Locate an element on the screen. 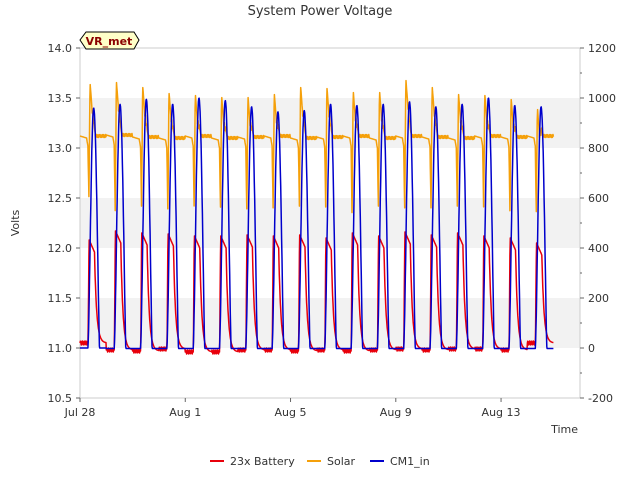  legend: 23x Battery Solar CM1_in is located at coordinates (320, 461).